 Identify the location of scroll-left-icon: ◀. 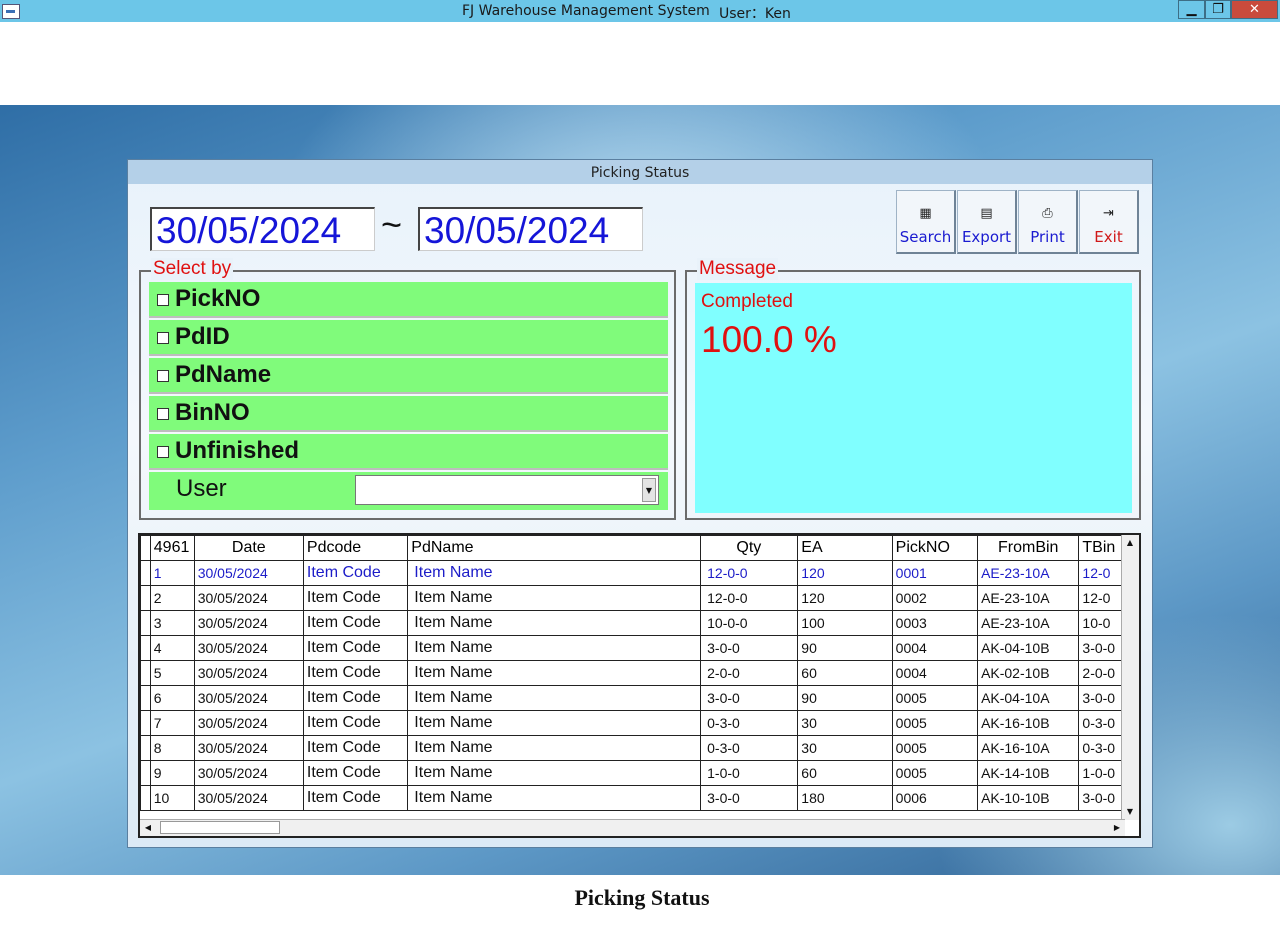
(148, 828).